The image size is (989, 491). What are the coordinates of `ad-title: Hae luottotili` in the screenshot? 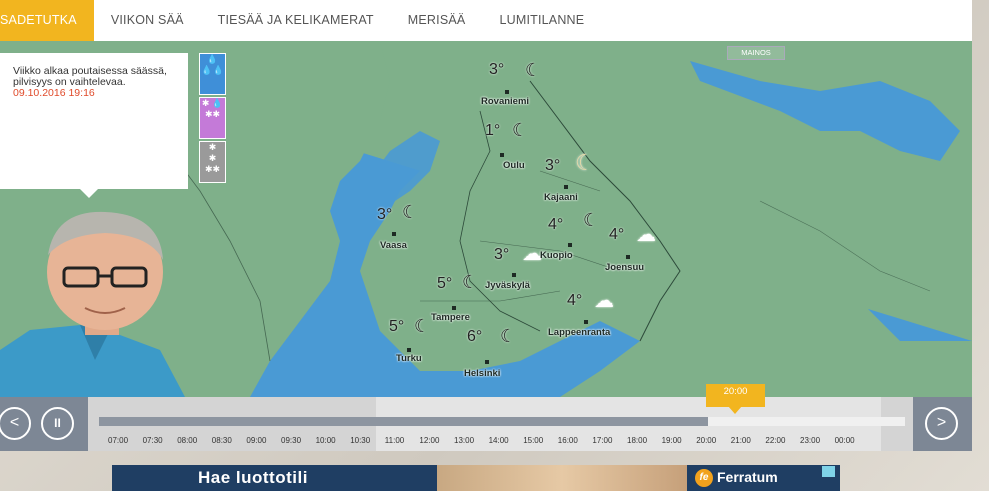 It's located at (253, 478).